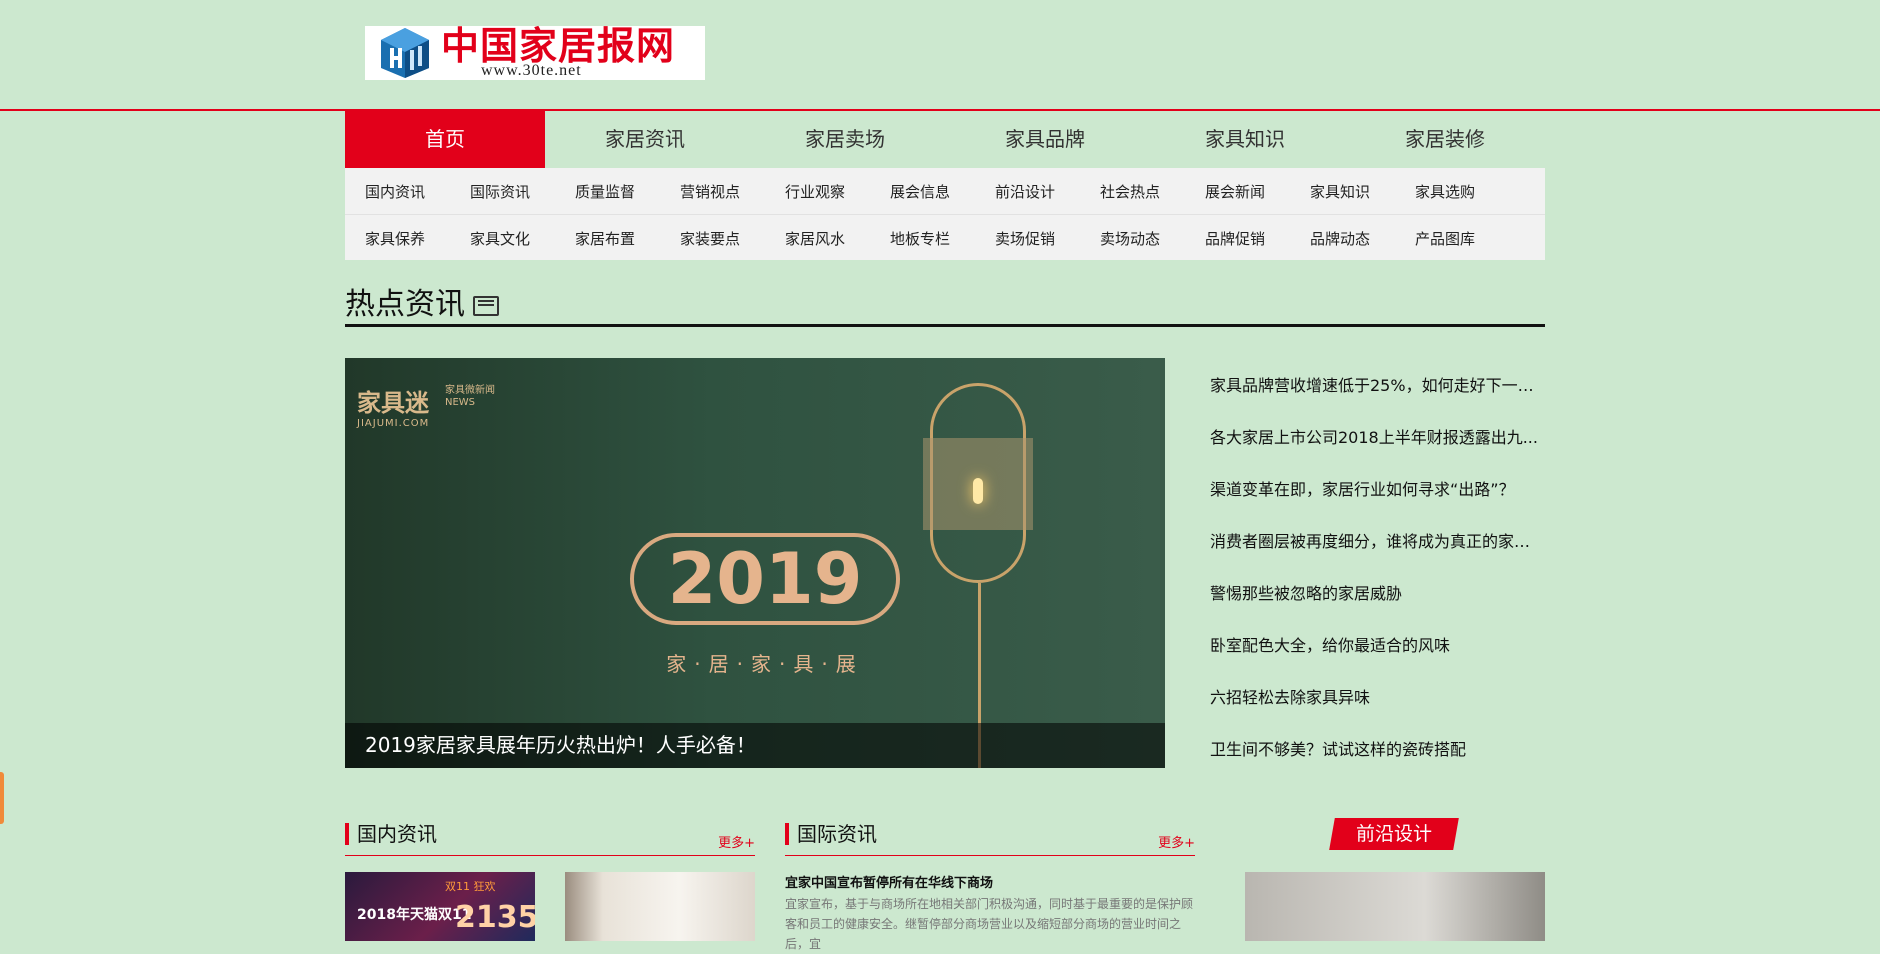  I want to click on sub-nav-link: 国内资讯, so click(417, 191).